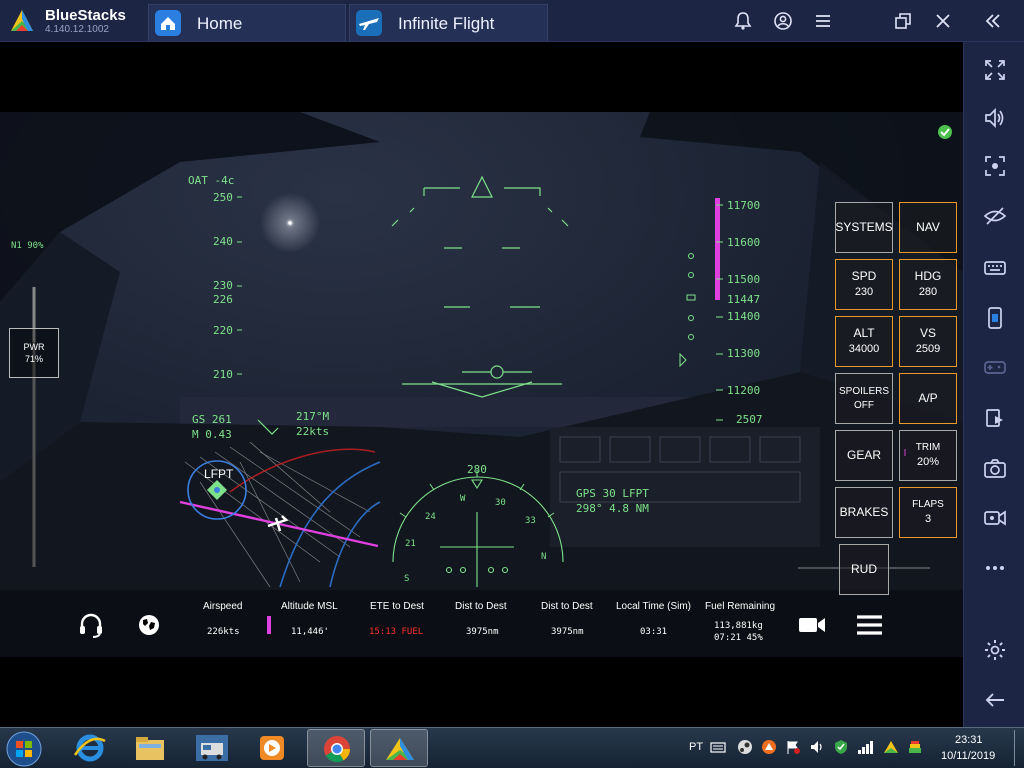 The height and width of the screenshot is (768, 1024). Describe the element at coordinates (995, 166) in the screenshot. I see `screen-record-icon` at that location.